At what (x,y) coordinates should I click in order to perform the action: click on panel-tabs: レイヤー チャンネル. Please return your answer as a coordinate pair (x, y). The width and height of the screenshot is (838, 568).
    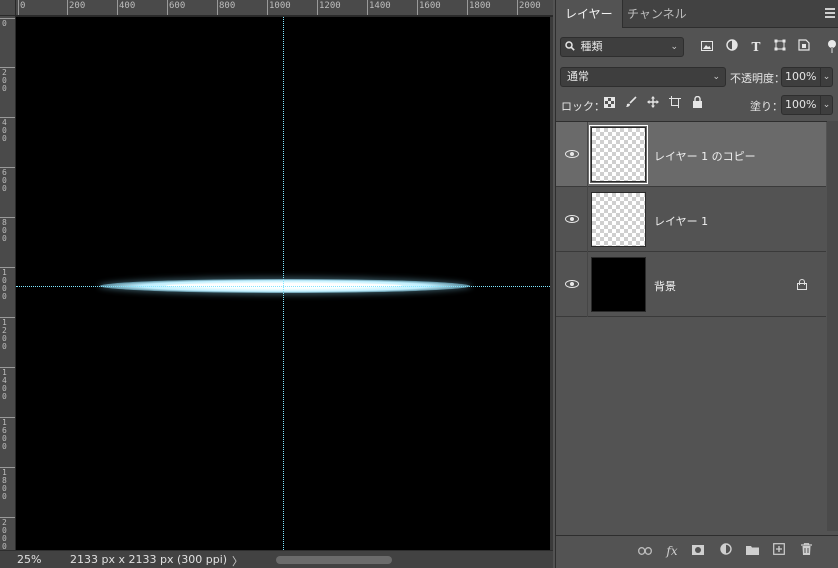
    Looking at the image, I should click on (697, 14).